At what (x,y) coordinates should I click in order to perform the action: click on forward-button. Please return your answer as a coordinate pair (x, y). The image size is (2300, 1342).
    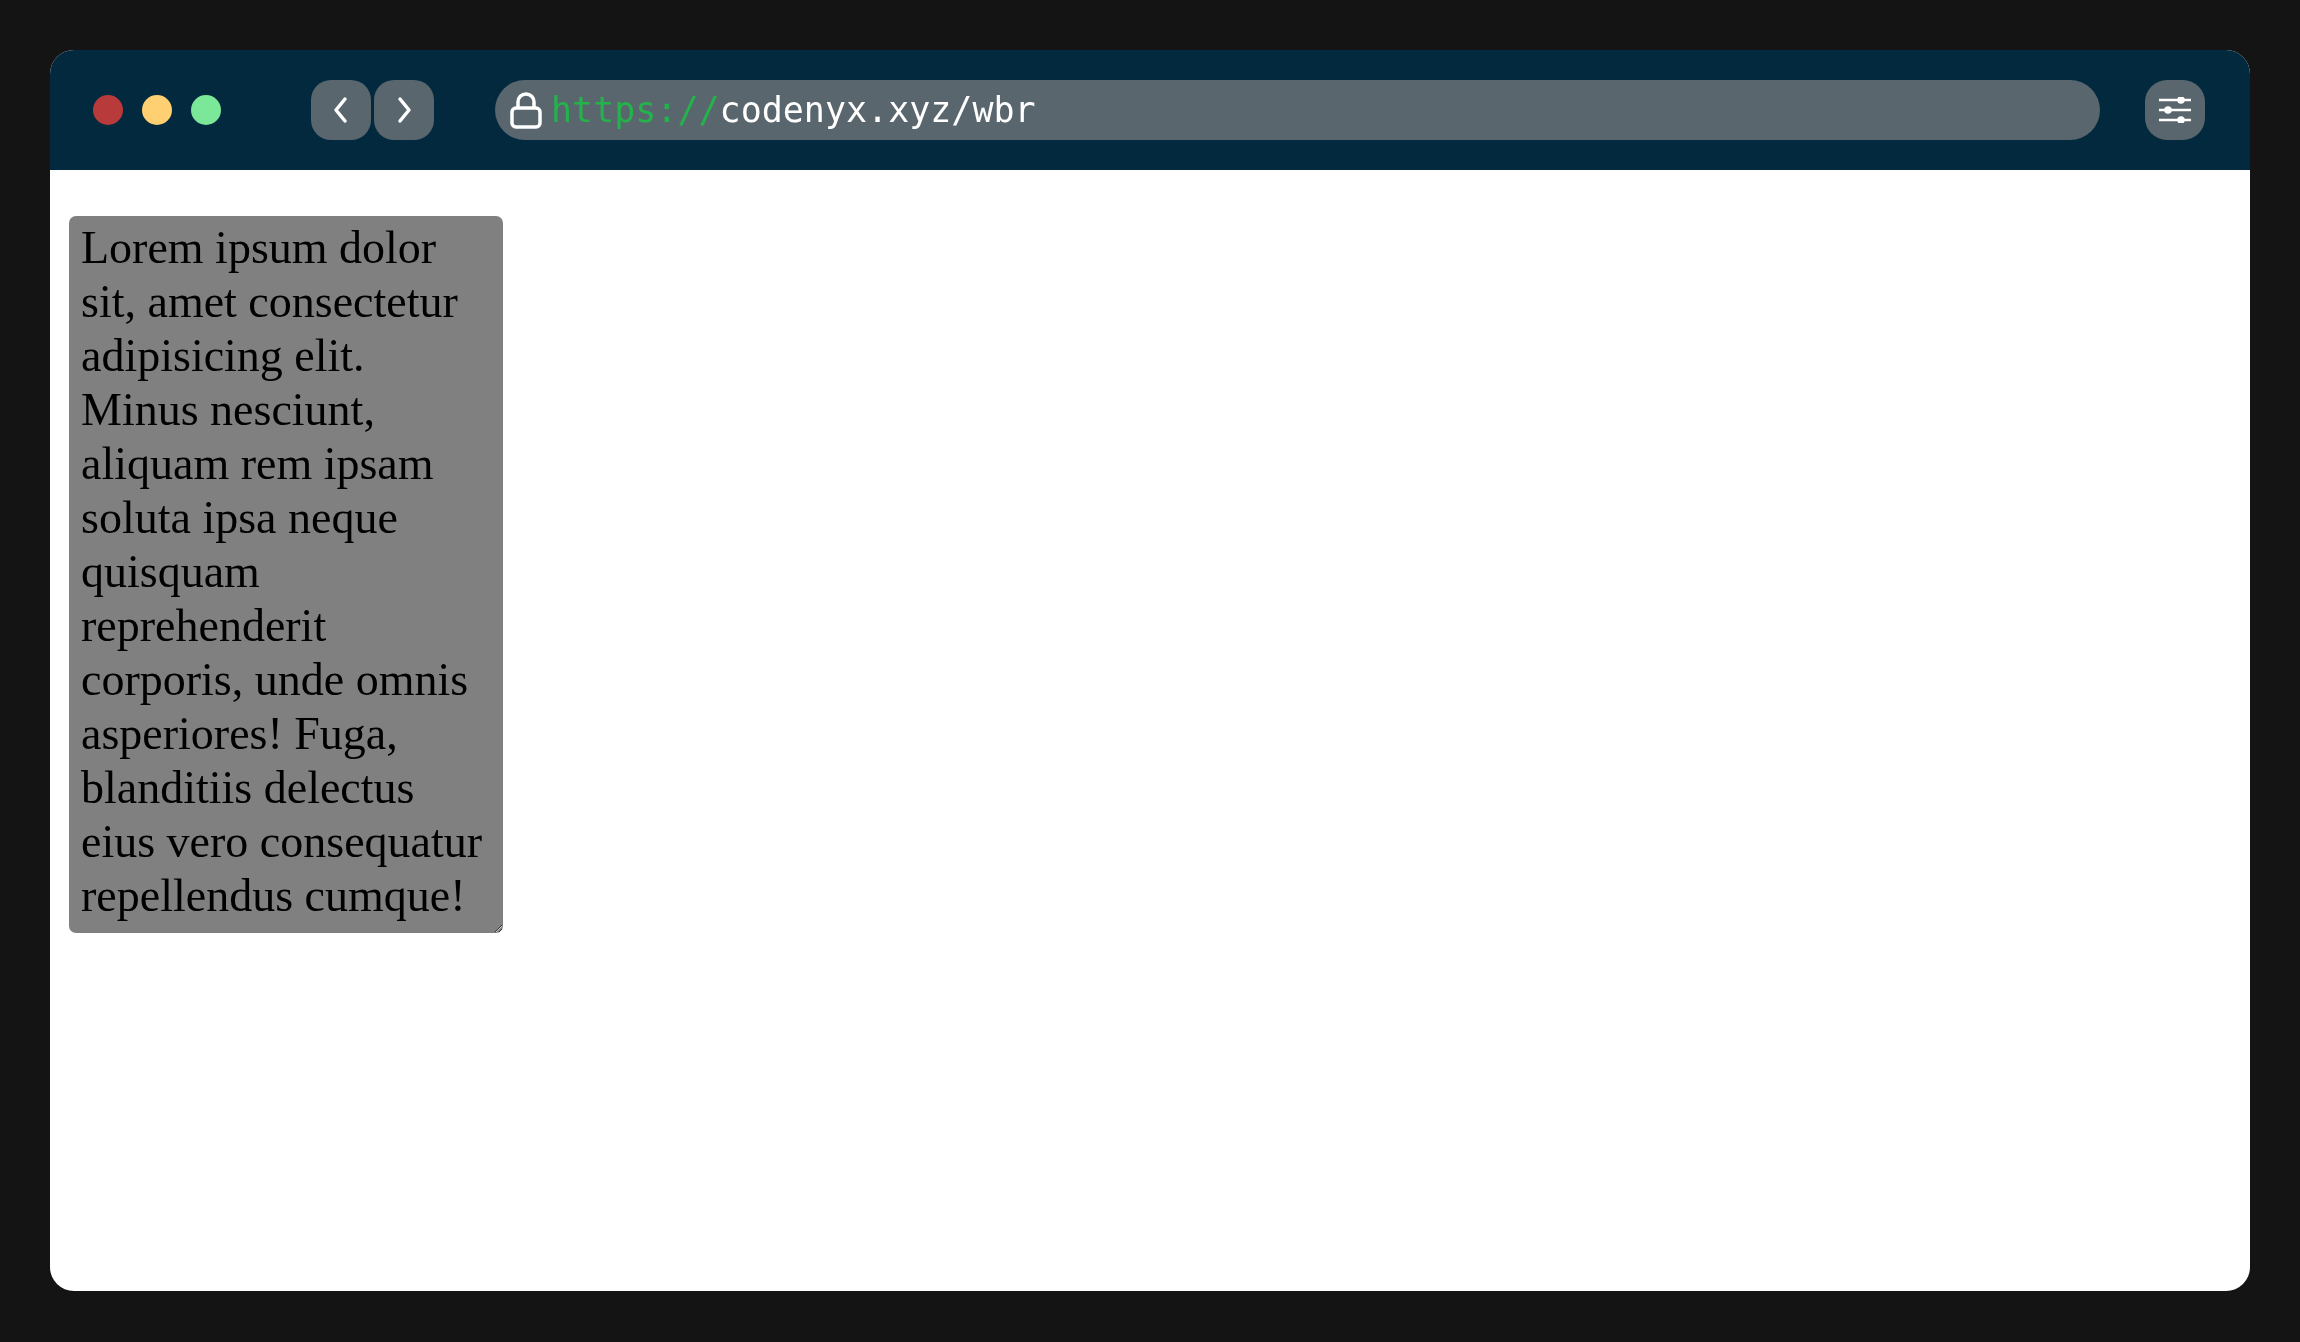
    Looking at the image, I should click on (404, 110).